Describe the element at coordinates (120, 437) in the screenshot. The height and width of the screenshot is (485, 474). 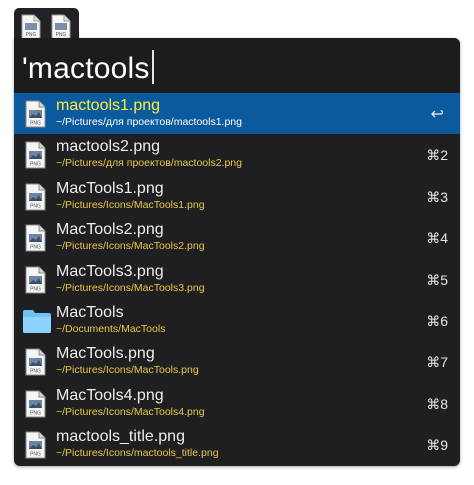
I see `result-title: mactools_title.png` at that location.